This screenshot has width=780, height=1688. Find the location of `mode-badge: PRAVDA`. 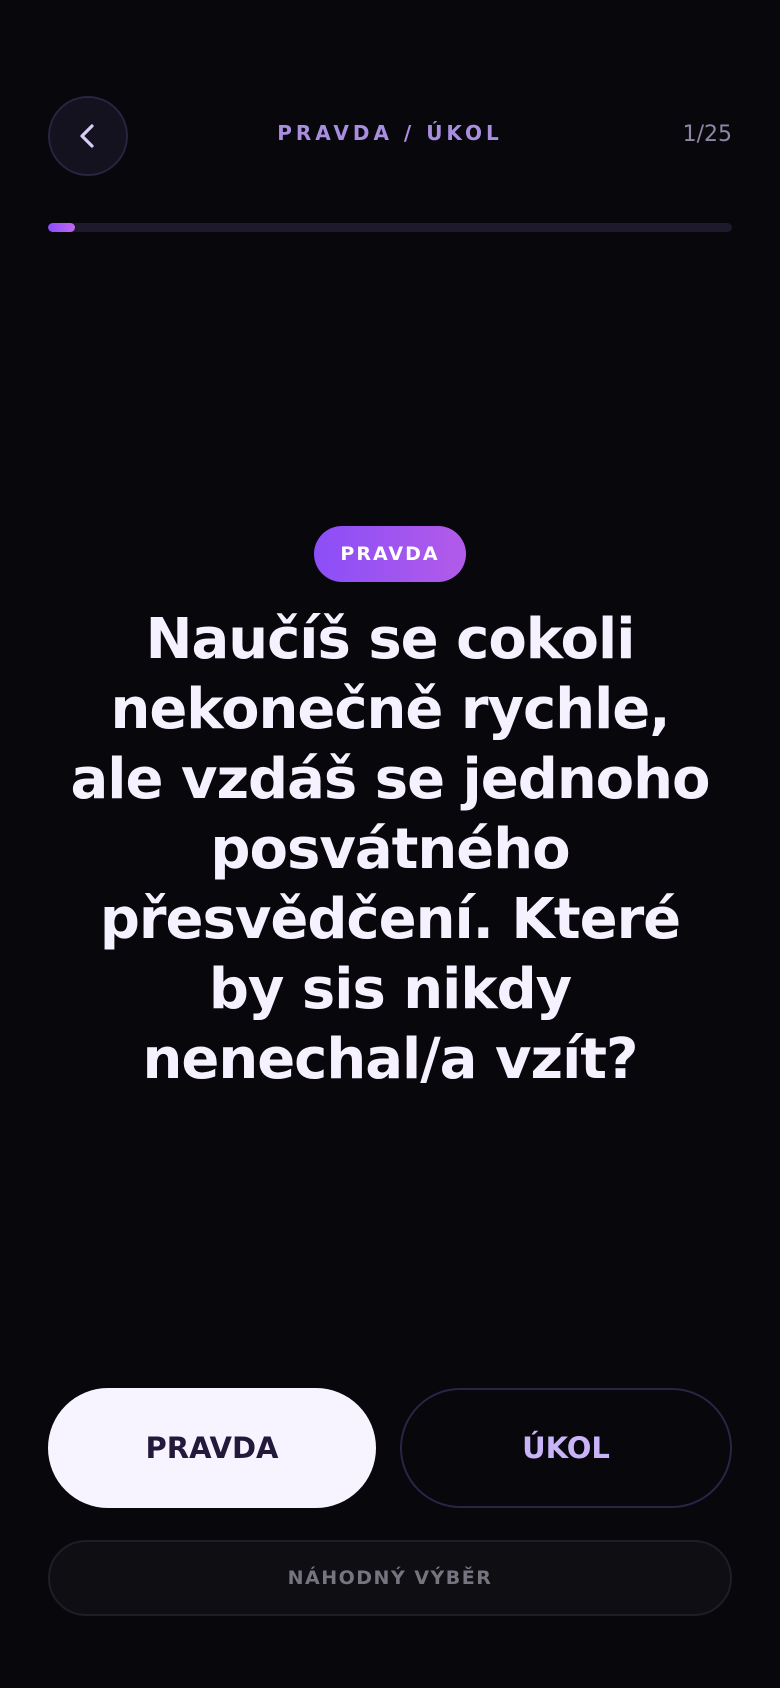

mode-badge: PRAVDA is located at coordinates (390, 554).